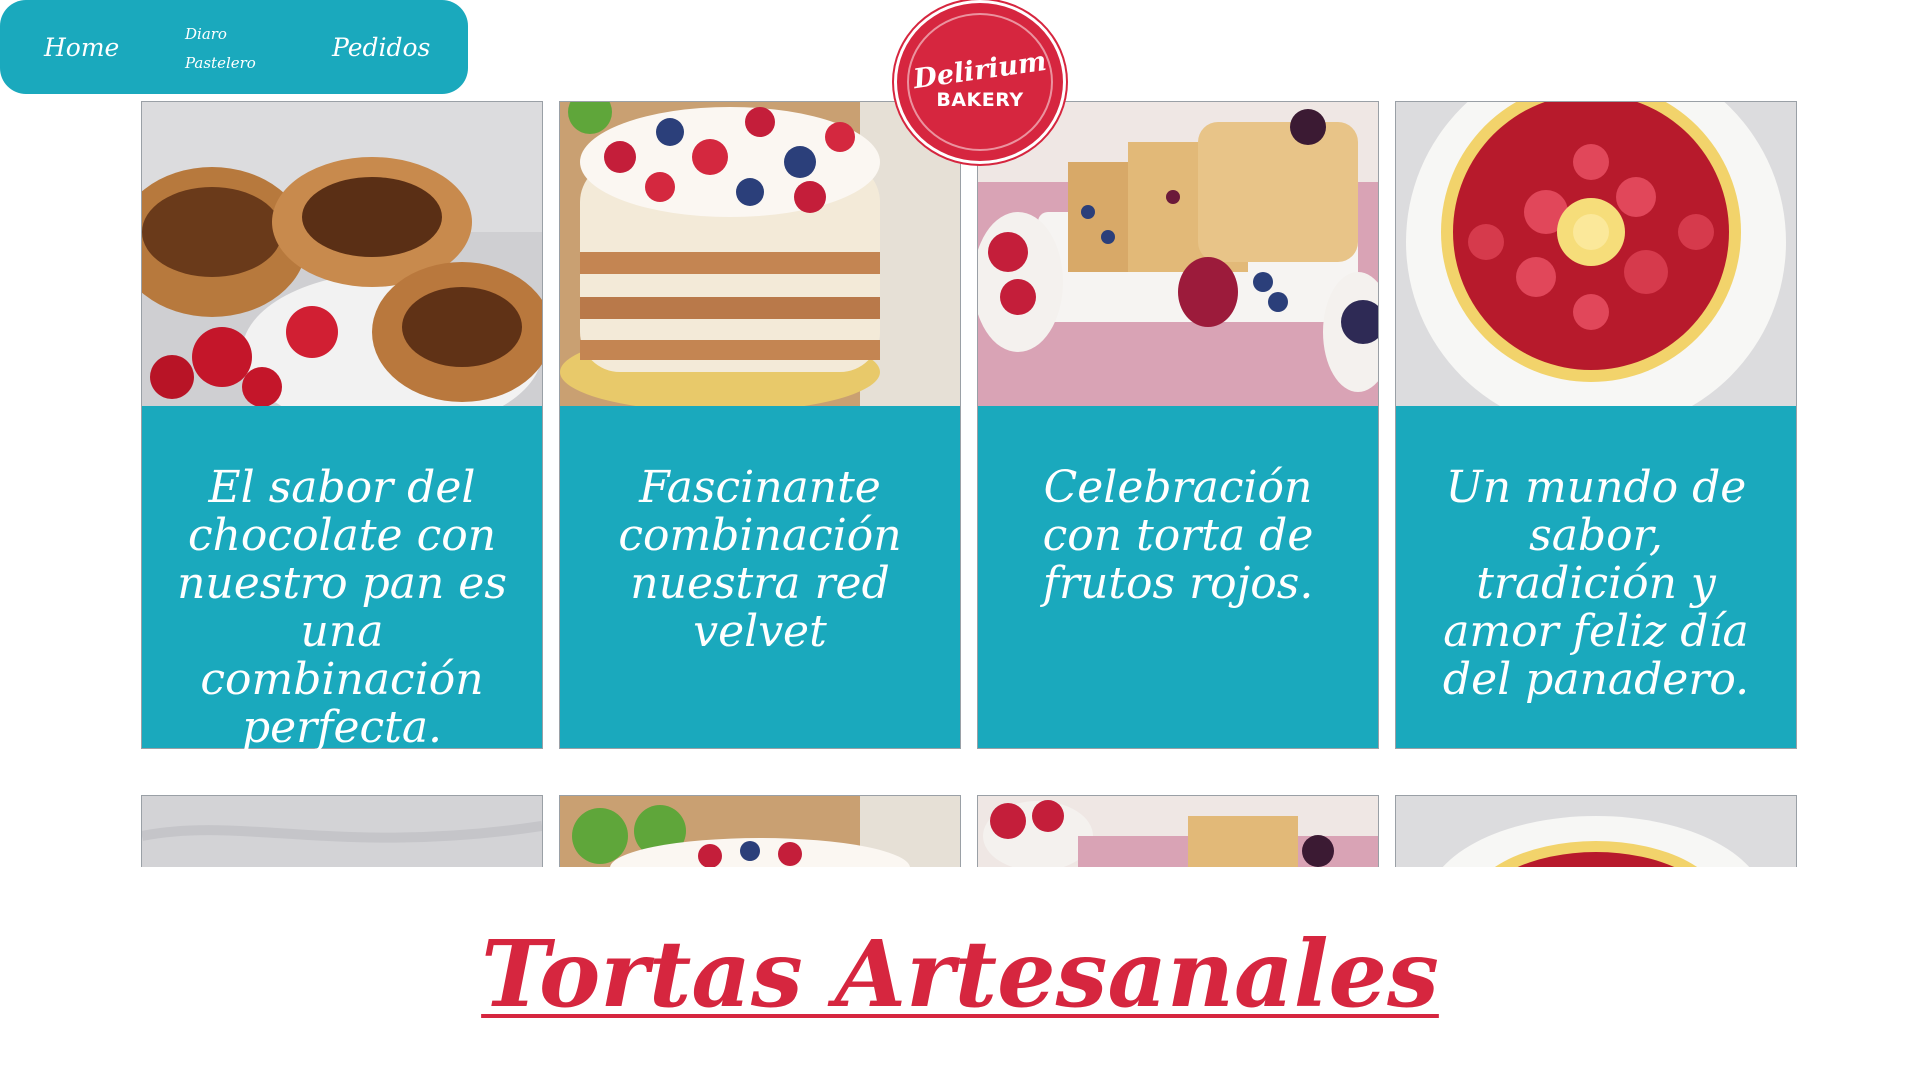 Image resolution: width=1920 pixels, height=1080 pixels. I want to click on top-nav: Home Diaro Pastelero Pedidos, so click(234, 47).